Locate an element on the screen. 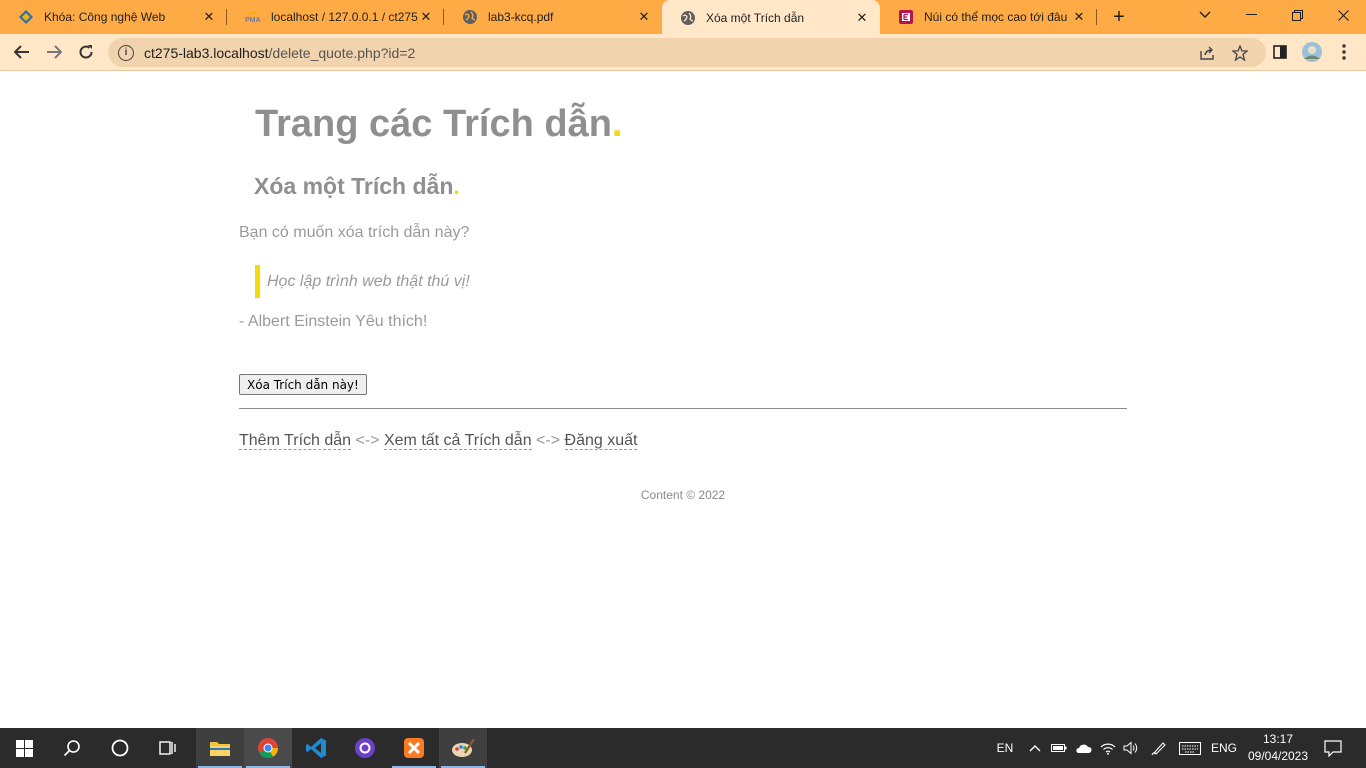 The height and width of the screenshot is (768, 1366). confirm-question: Bạn có muốn xóa trích dẫn này? is located at coordinates (354, 232).